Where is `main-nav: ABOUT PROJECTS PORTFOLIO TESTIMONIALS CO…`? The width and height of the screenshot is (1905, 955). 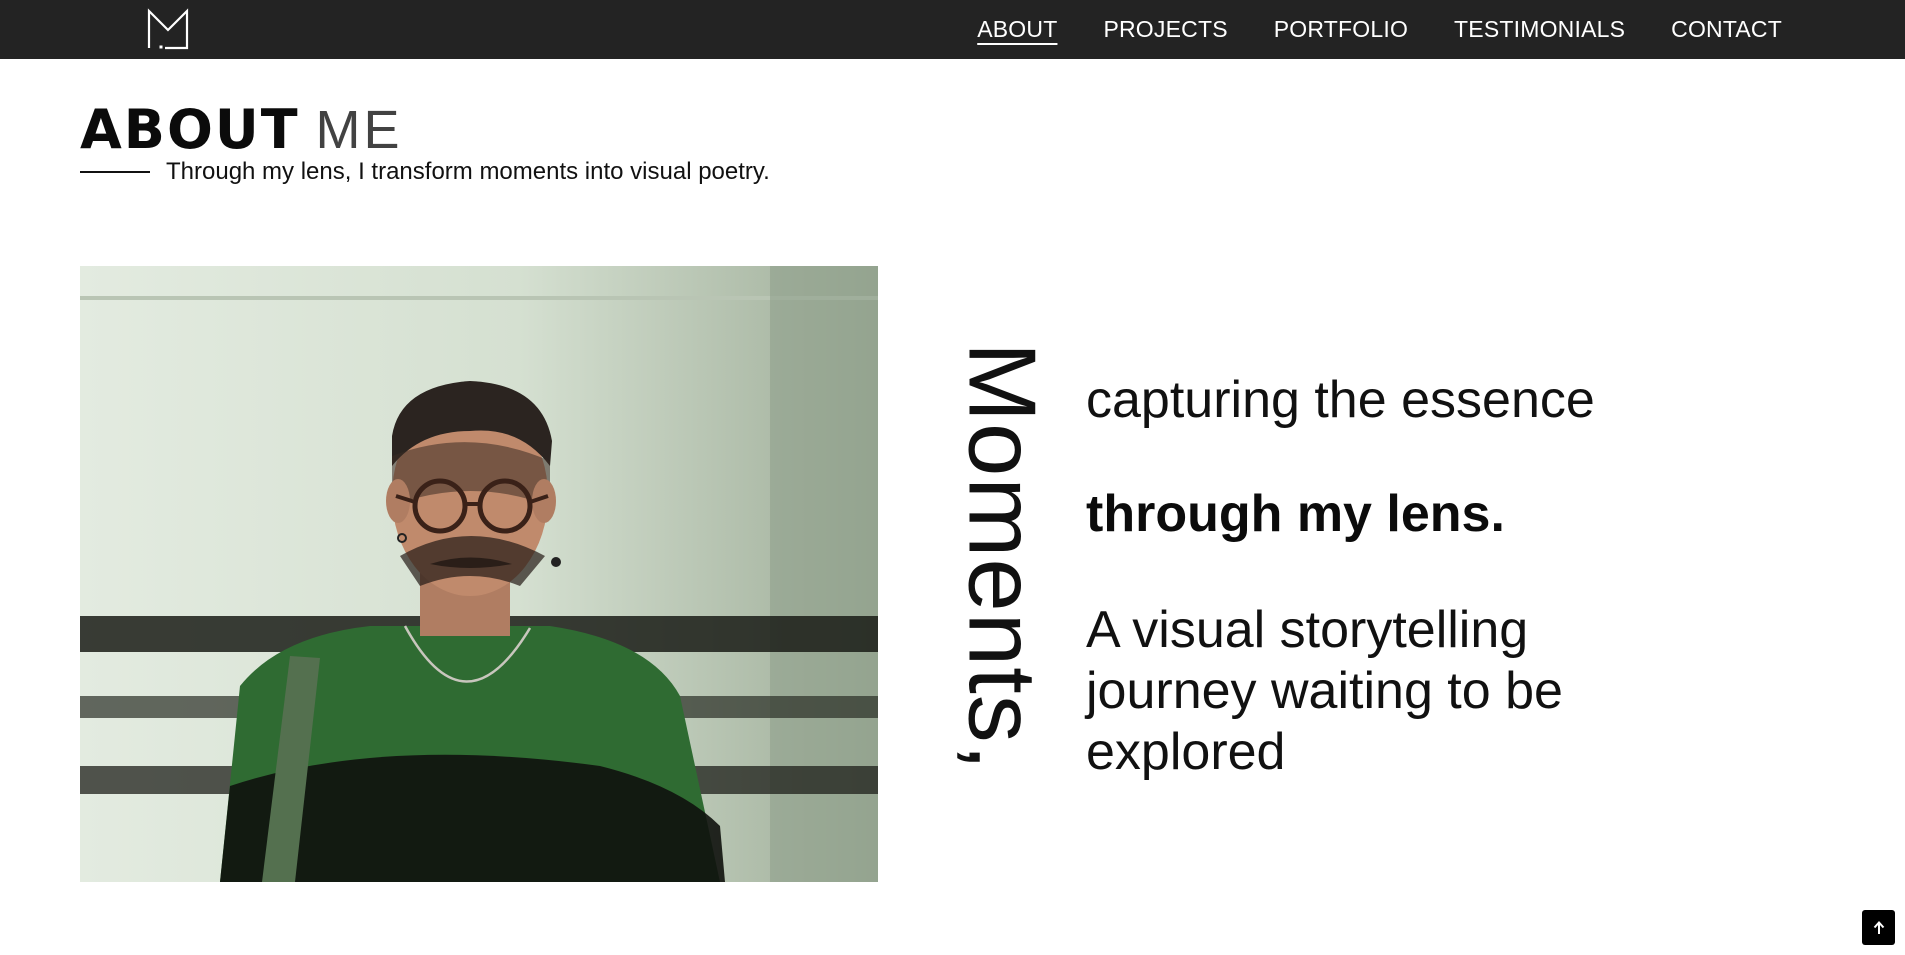
main-nav: ABOUT PROJECTS PORTFOLIO TESTIMONIALS CO… is located at coordinates (1379, 29).